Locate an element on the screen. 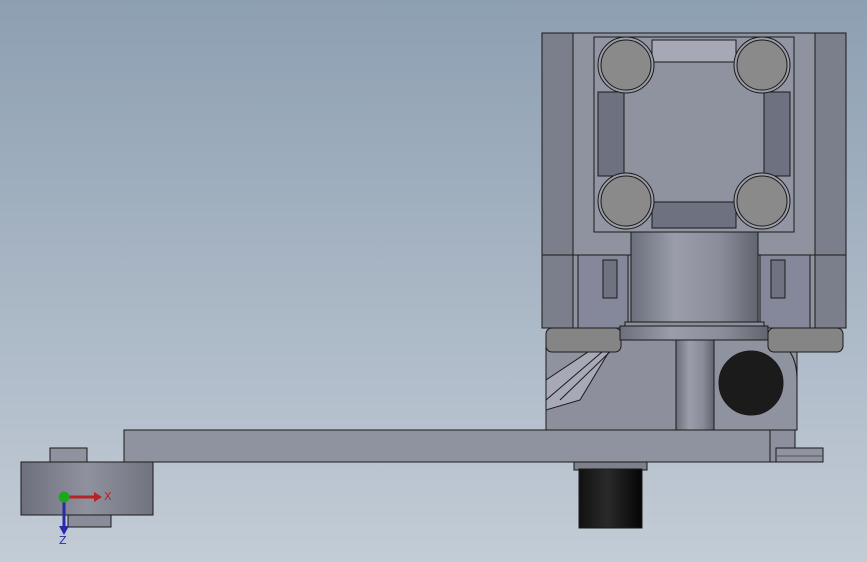 The image size is (867, 562). mount-bracket is located at coordinates (671, 384).